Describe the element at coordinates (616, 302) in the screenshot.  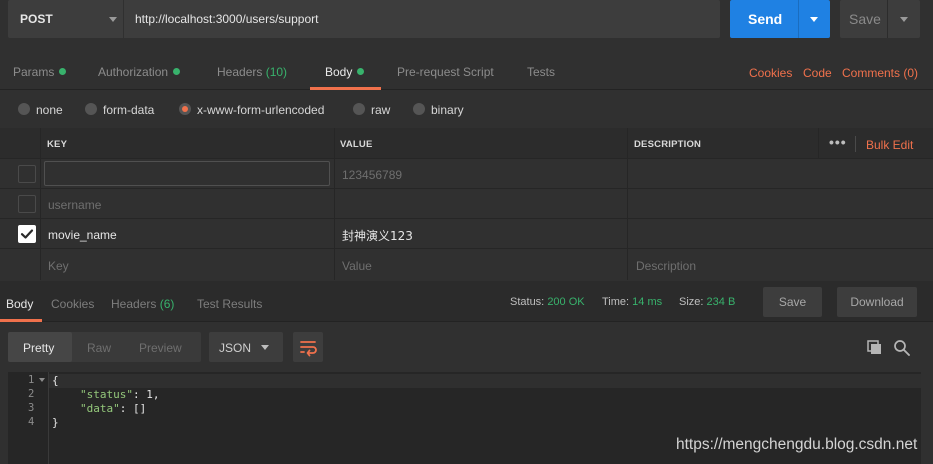
I see `time-label: Time:` at that location.